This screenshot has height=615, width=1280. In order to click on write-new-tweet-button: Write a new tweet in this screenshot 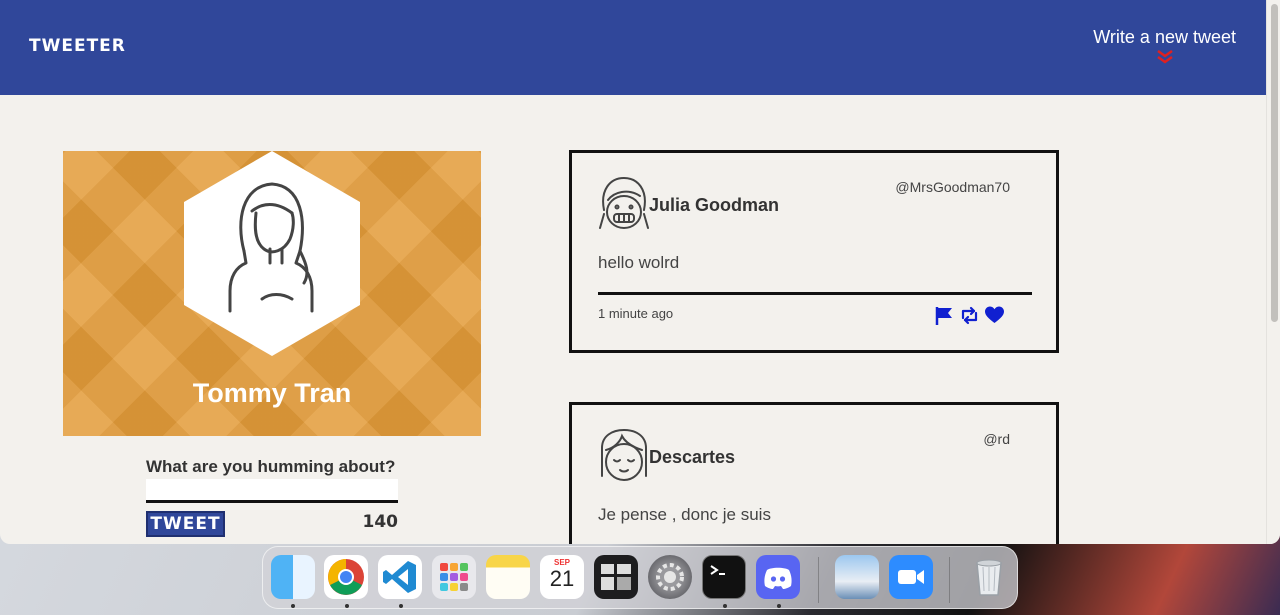, I will do `click(1164, 45)`.